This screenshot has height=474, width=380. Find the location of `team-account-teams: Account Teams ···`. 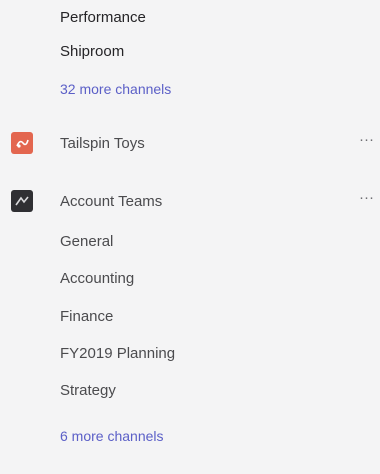

team-account-teams: Account Teams ··· is located at coordinates (190, 201).